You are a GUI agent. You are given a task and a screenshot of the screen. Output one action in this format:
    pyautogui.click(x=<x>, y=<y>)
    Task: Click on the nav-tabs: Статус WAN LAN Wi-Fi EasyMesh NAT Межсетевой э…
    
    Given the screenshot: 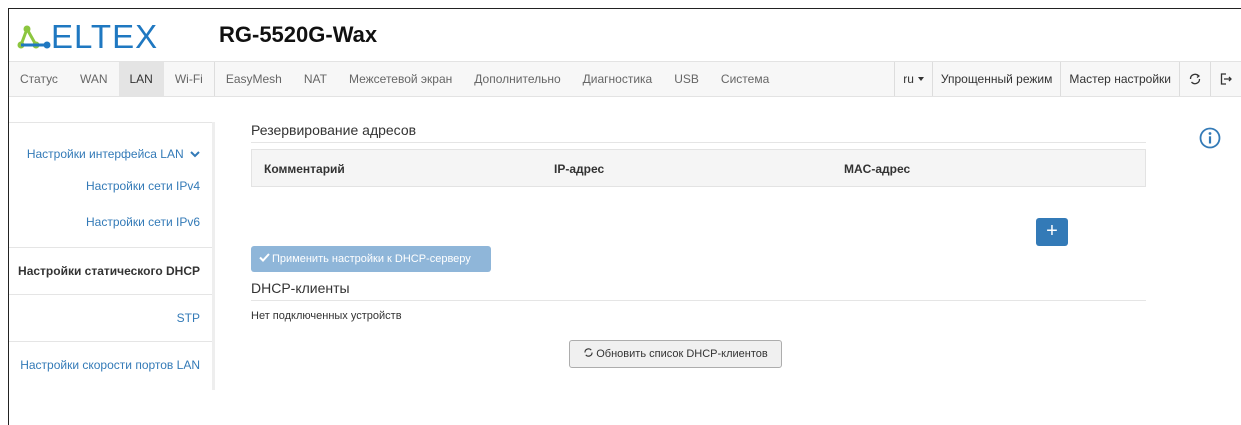 What is the action you would take?
    pyautogui.click(x=394, y=79)
    